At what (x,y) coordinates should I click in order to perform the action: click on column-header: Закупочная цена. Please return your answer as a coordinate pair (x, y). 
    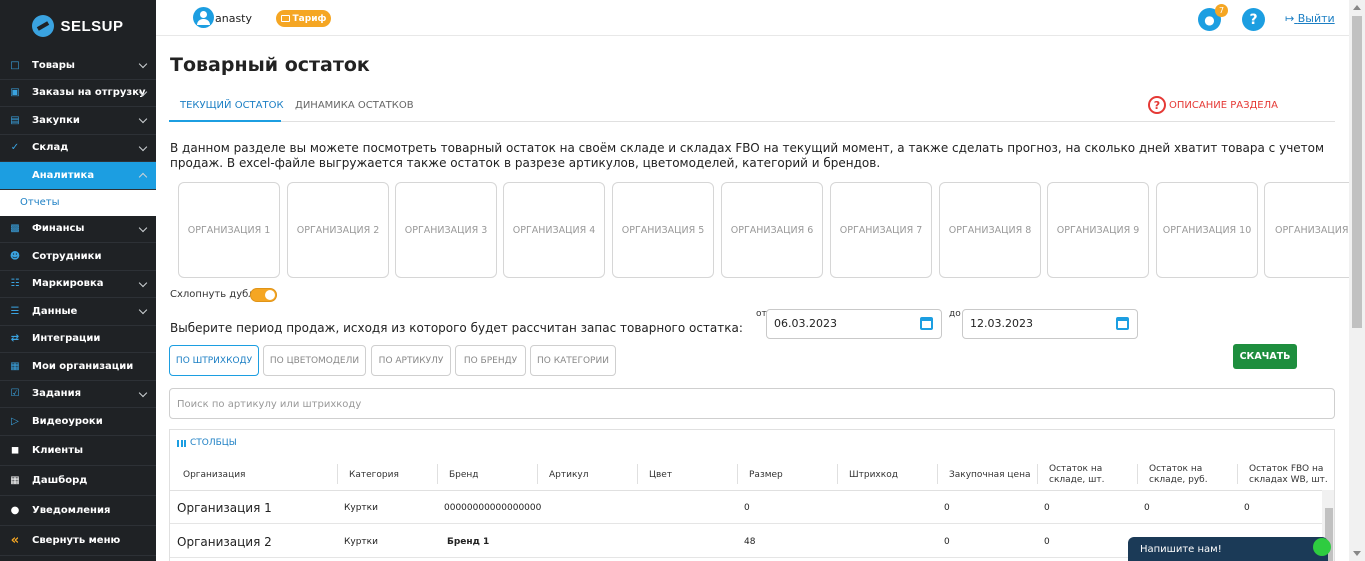
    Looking at the image, I should click on (991, 475).